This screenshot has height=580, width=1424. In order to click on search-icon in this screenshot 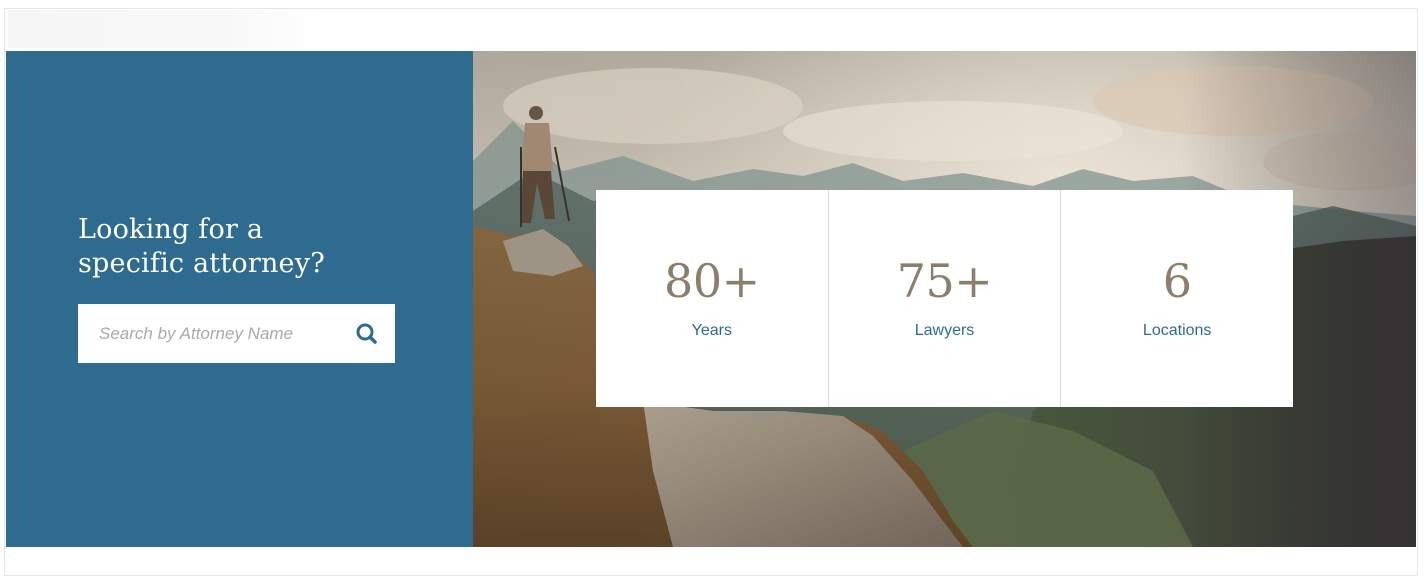, I will do `click(366, 333)`.